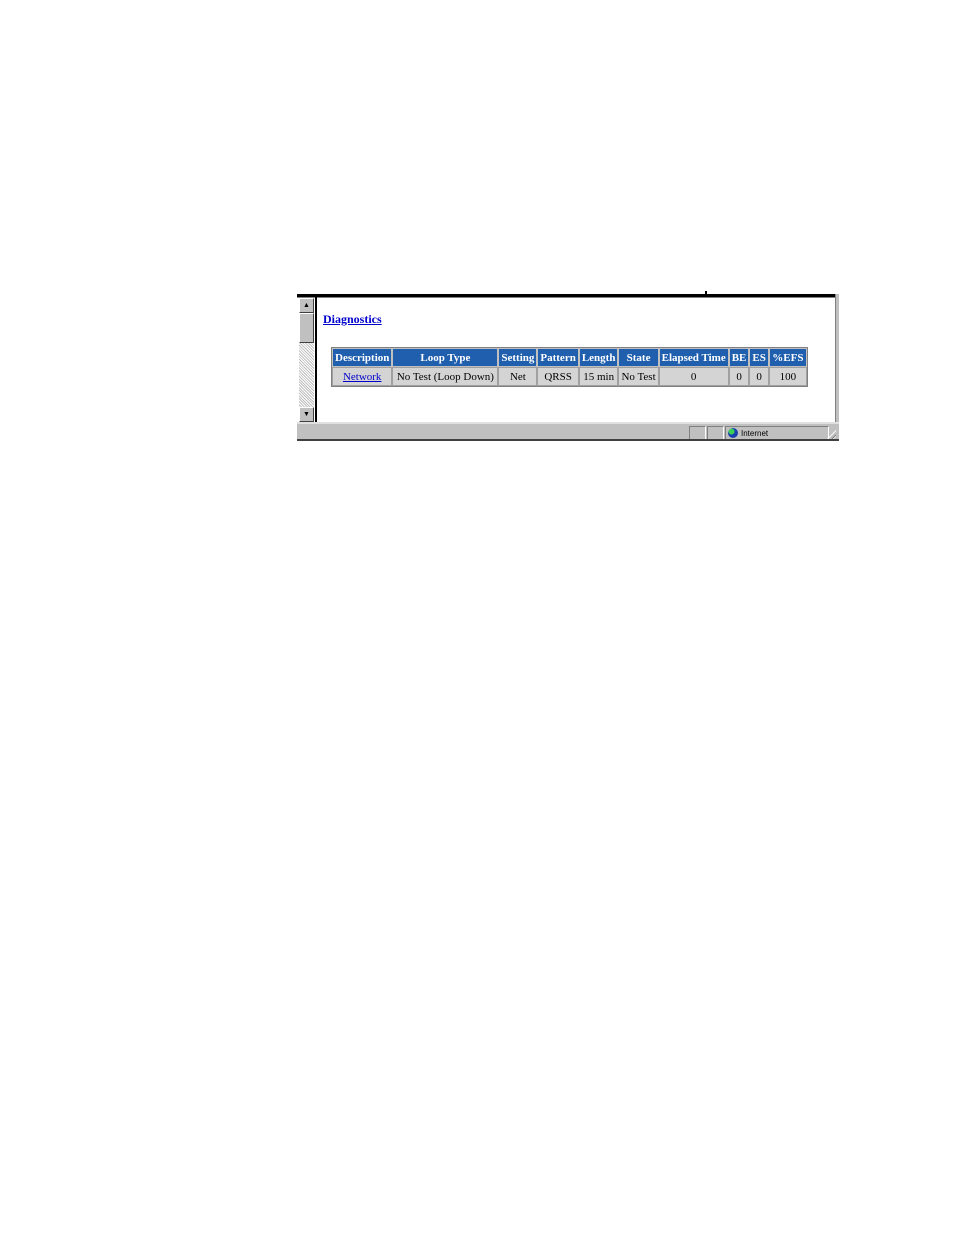  I want to click on scroll-thumb, so click(306, 328).